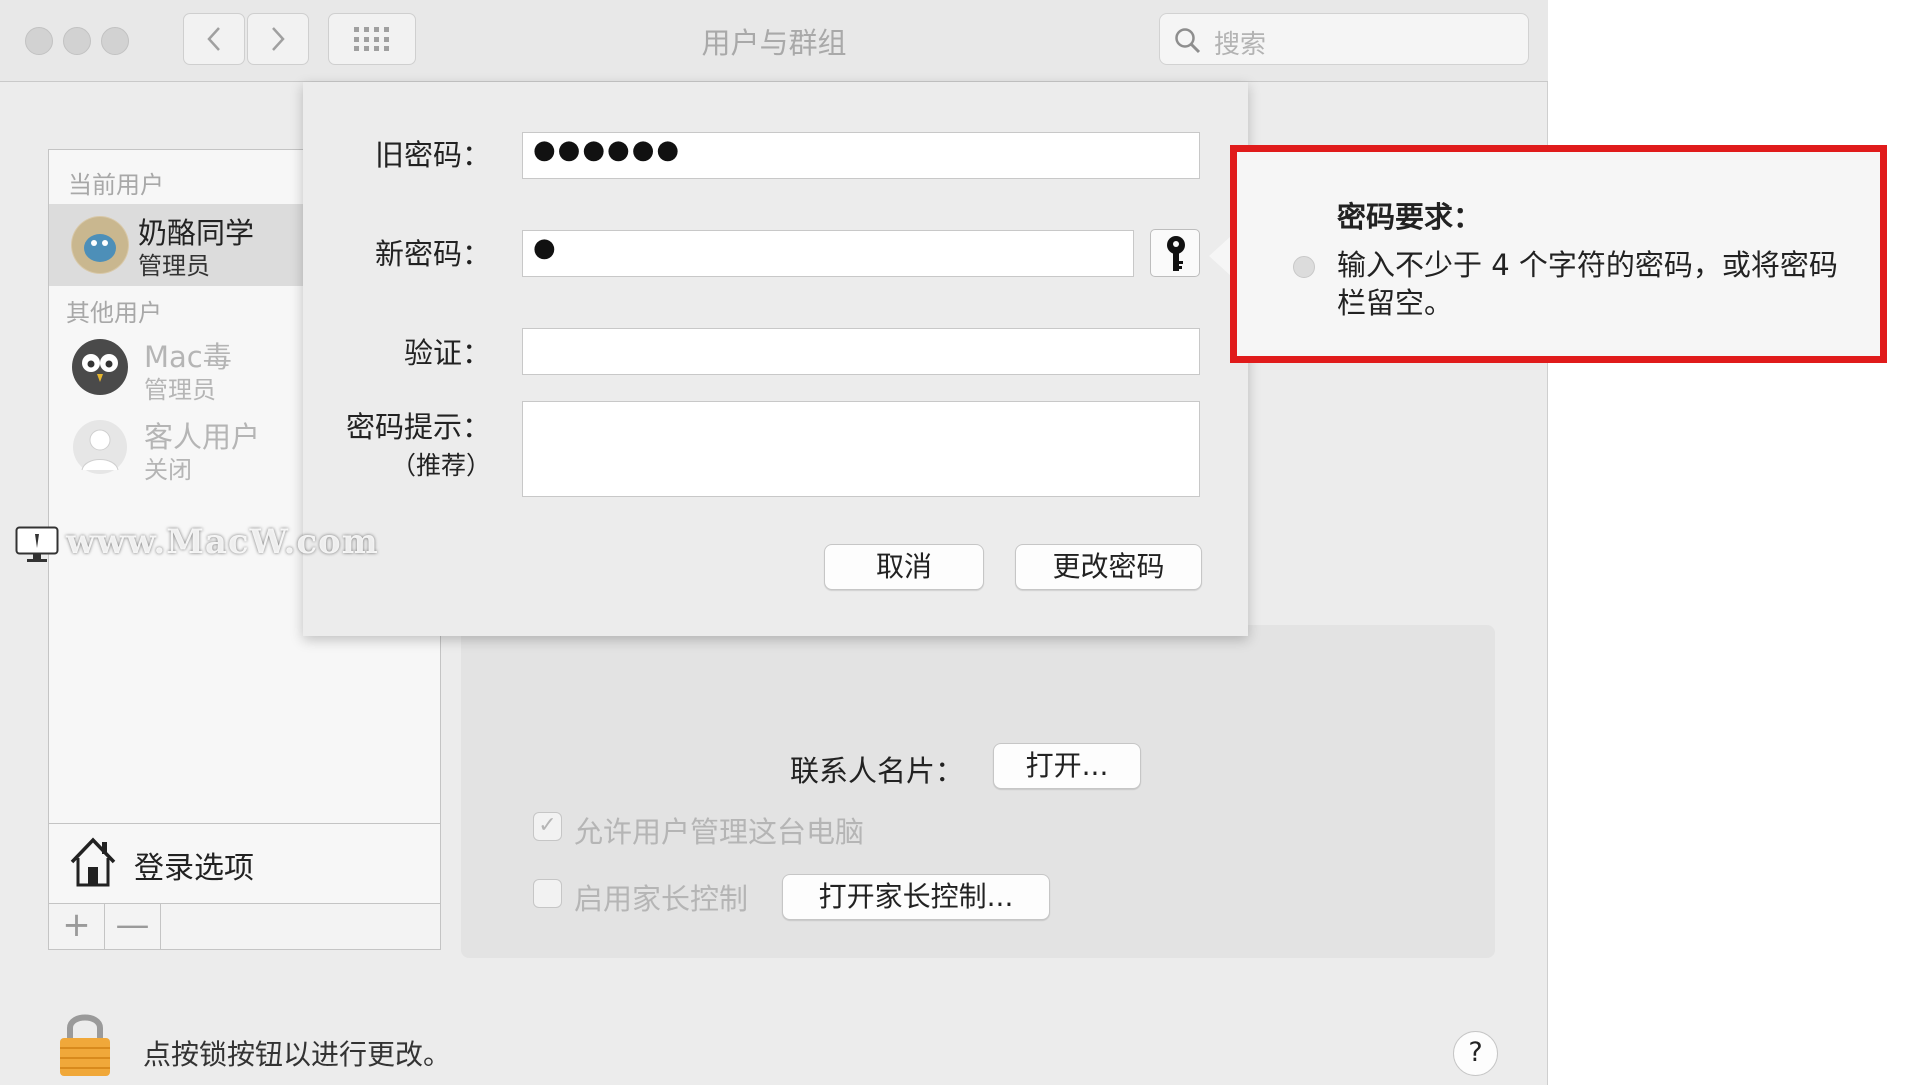  I want to click on house-icon, so click(93, 862).